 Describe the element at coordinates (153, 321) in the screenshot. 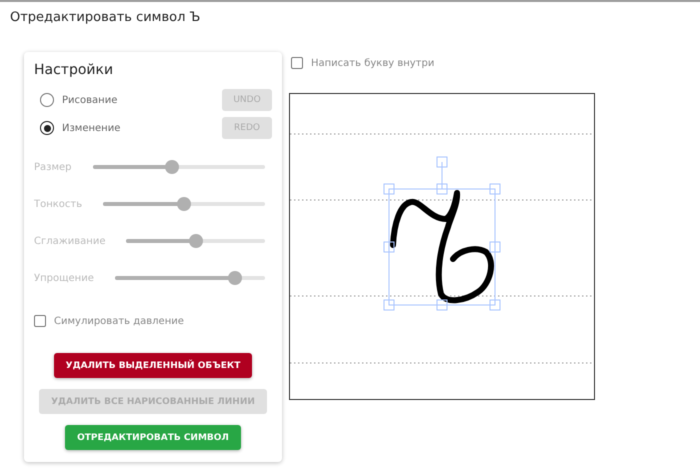

I see `pressure-checkbox: Симулировать давление` at that location.